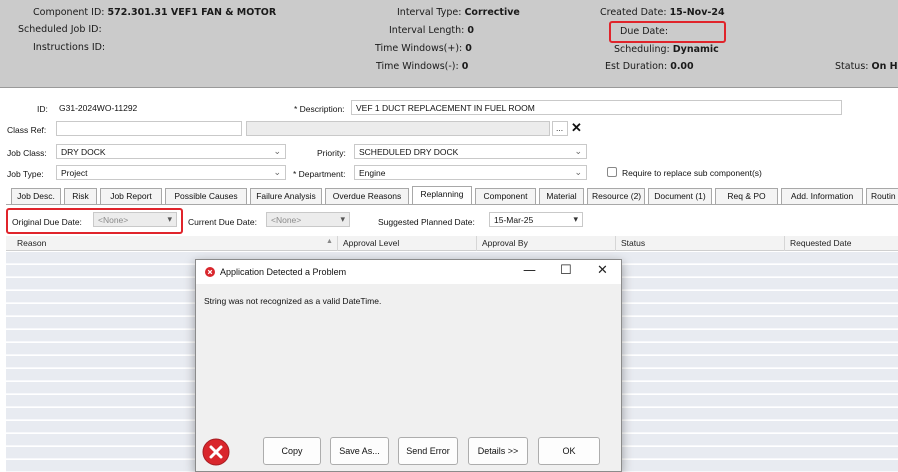  Describe the element at coordinates (470, 172) in the screenshot. I see `department-select: Engine ⌄` at that location.